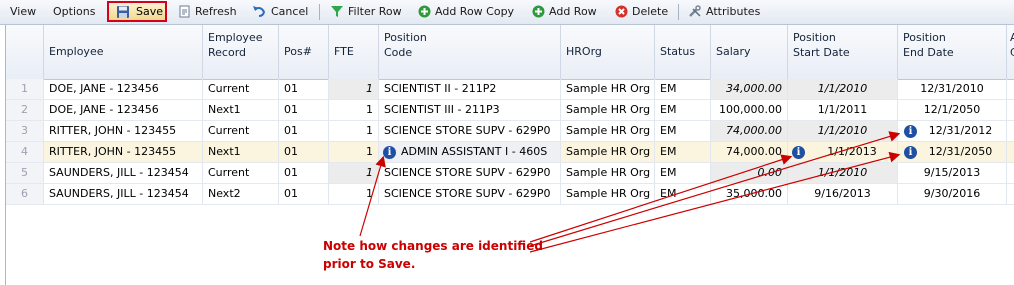 Image resolution: width=1014 pixels, height=285 pixels. What do you see at coordinates (843, 110) in the screenshot?
I see `cell-start-date: 1/1/2011` at bounding box center [843, 110].